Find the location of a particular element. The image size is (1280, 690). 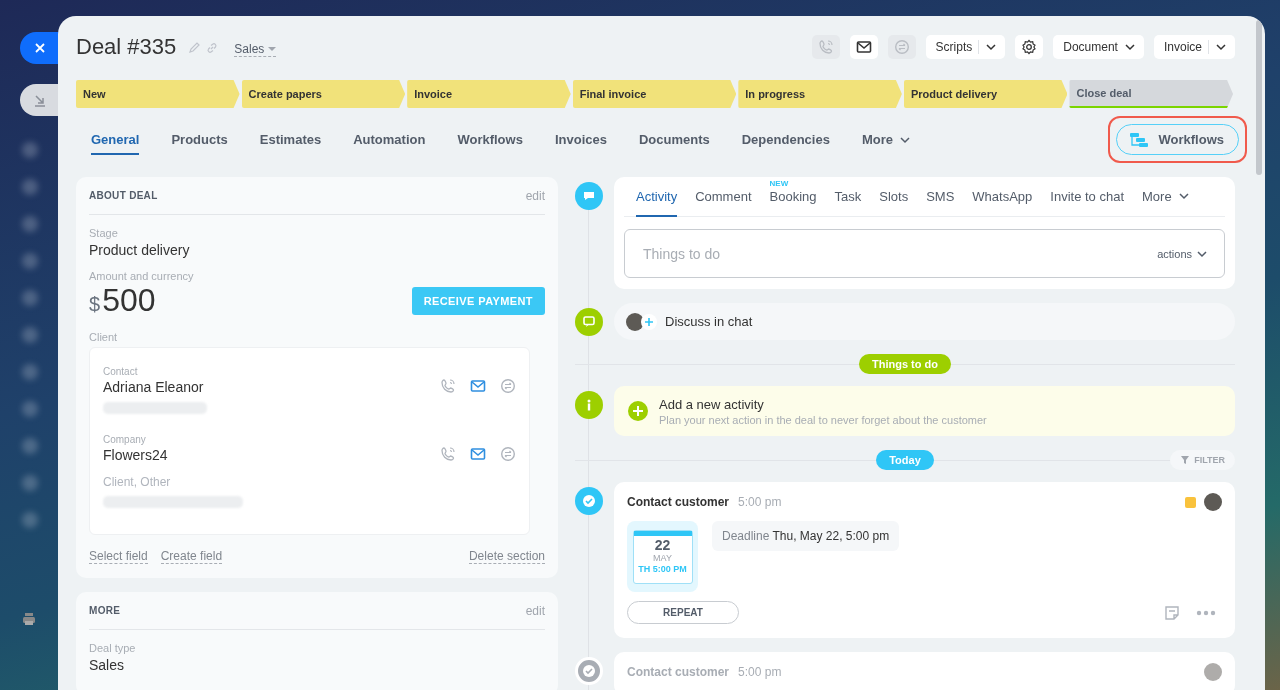

tab: General is located at coordinates (115, 139).